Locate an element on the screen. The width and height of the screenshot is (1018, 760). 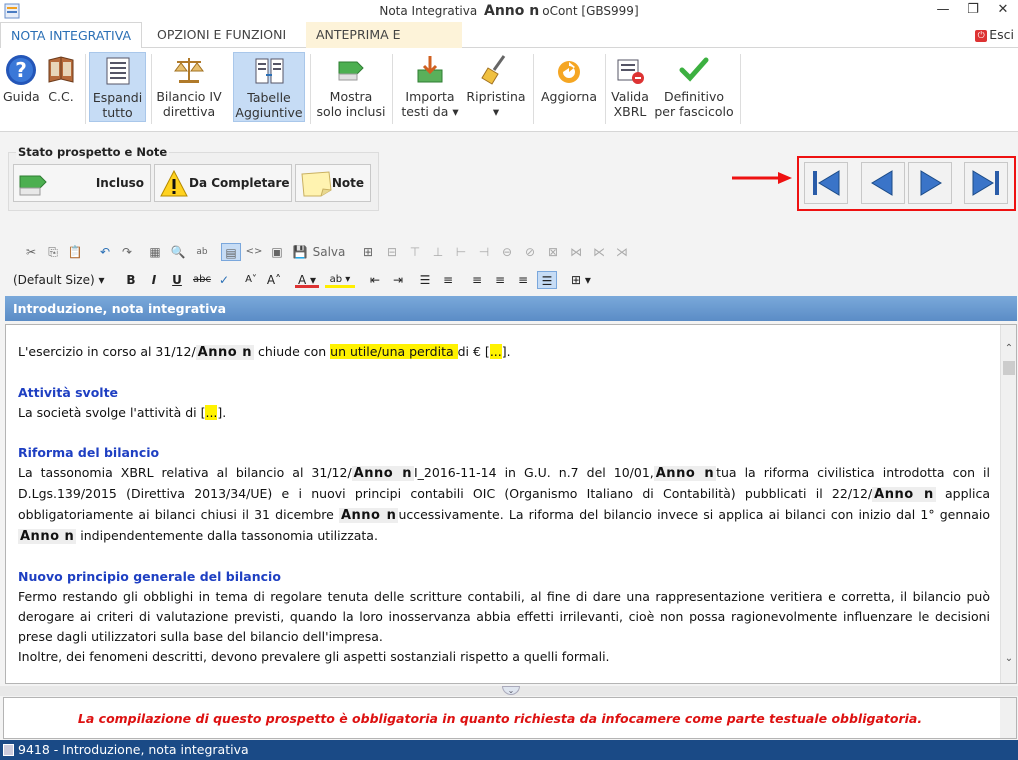
html-view-icon: <> is located at coordinates (254, 252).